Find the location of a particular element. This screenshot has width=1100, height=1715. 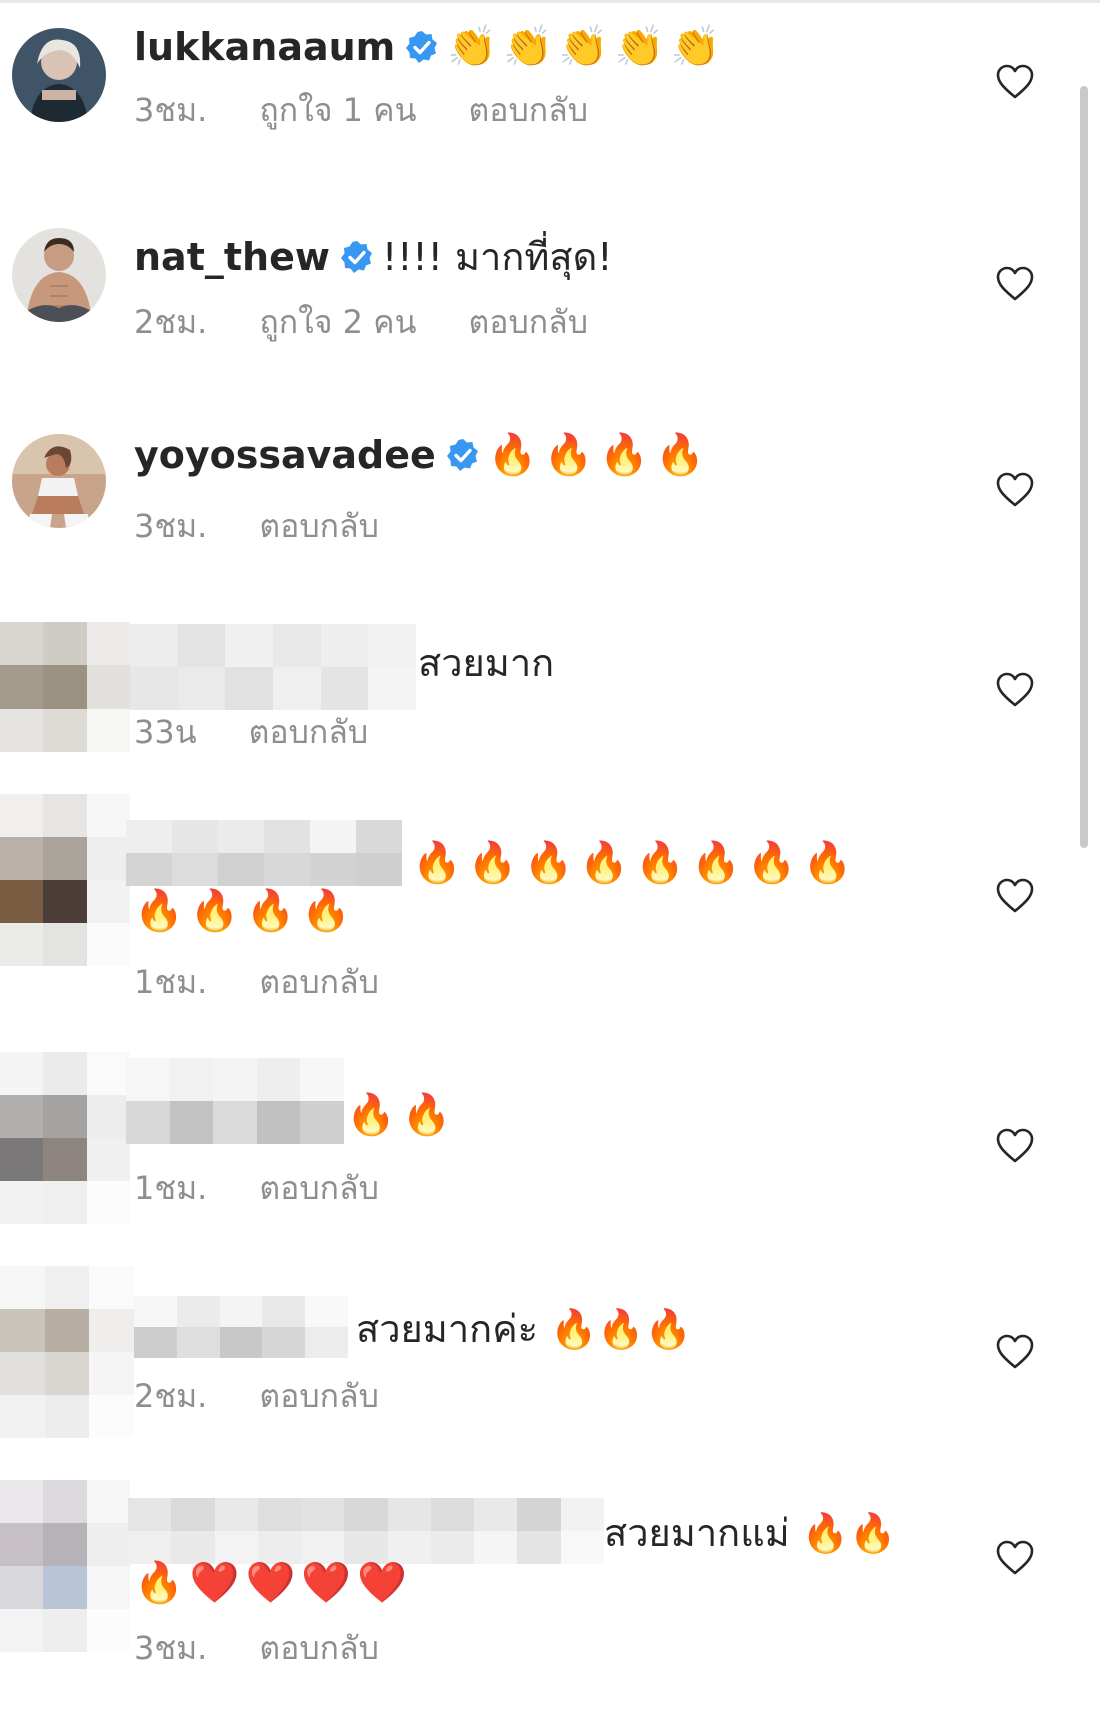

comment-text: สวยมากแม่ 🔥🔥 is located at coordinates (750, 1533).